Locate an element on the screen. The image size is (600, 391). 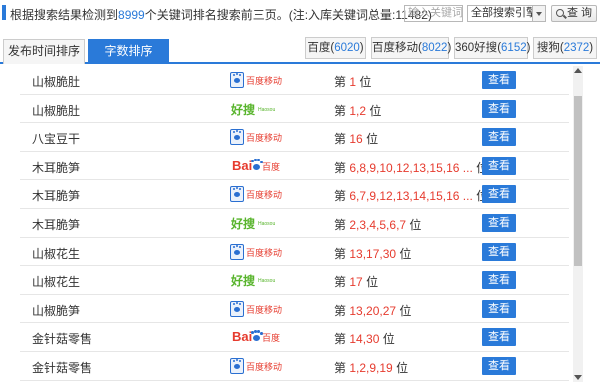
summary-prefix: 根据搜索结果检测到 is located at coordinates (64, 15).